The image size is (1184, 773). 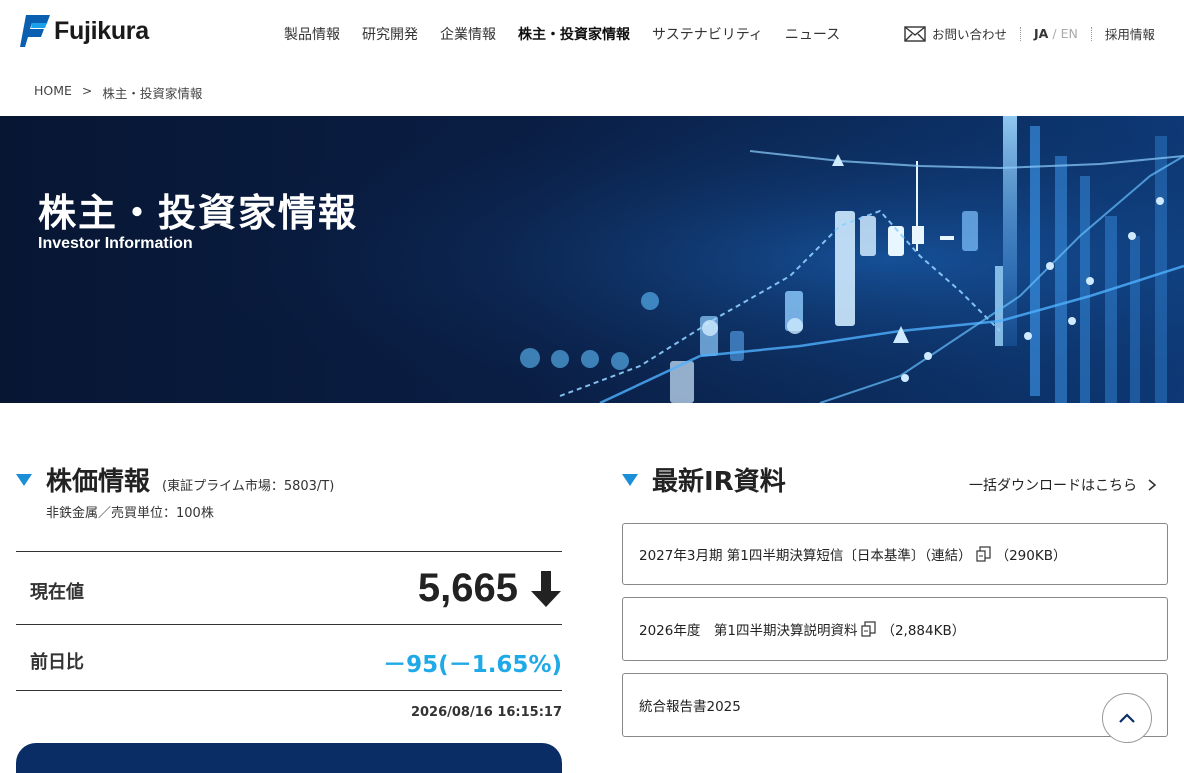 I want to click on nav-research: 研究開発, so click(x=390, y=34).